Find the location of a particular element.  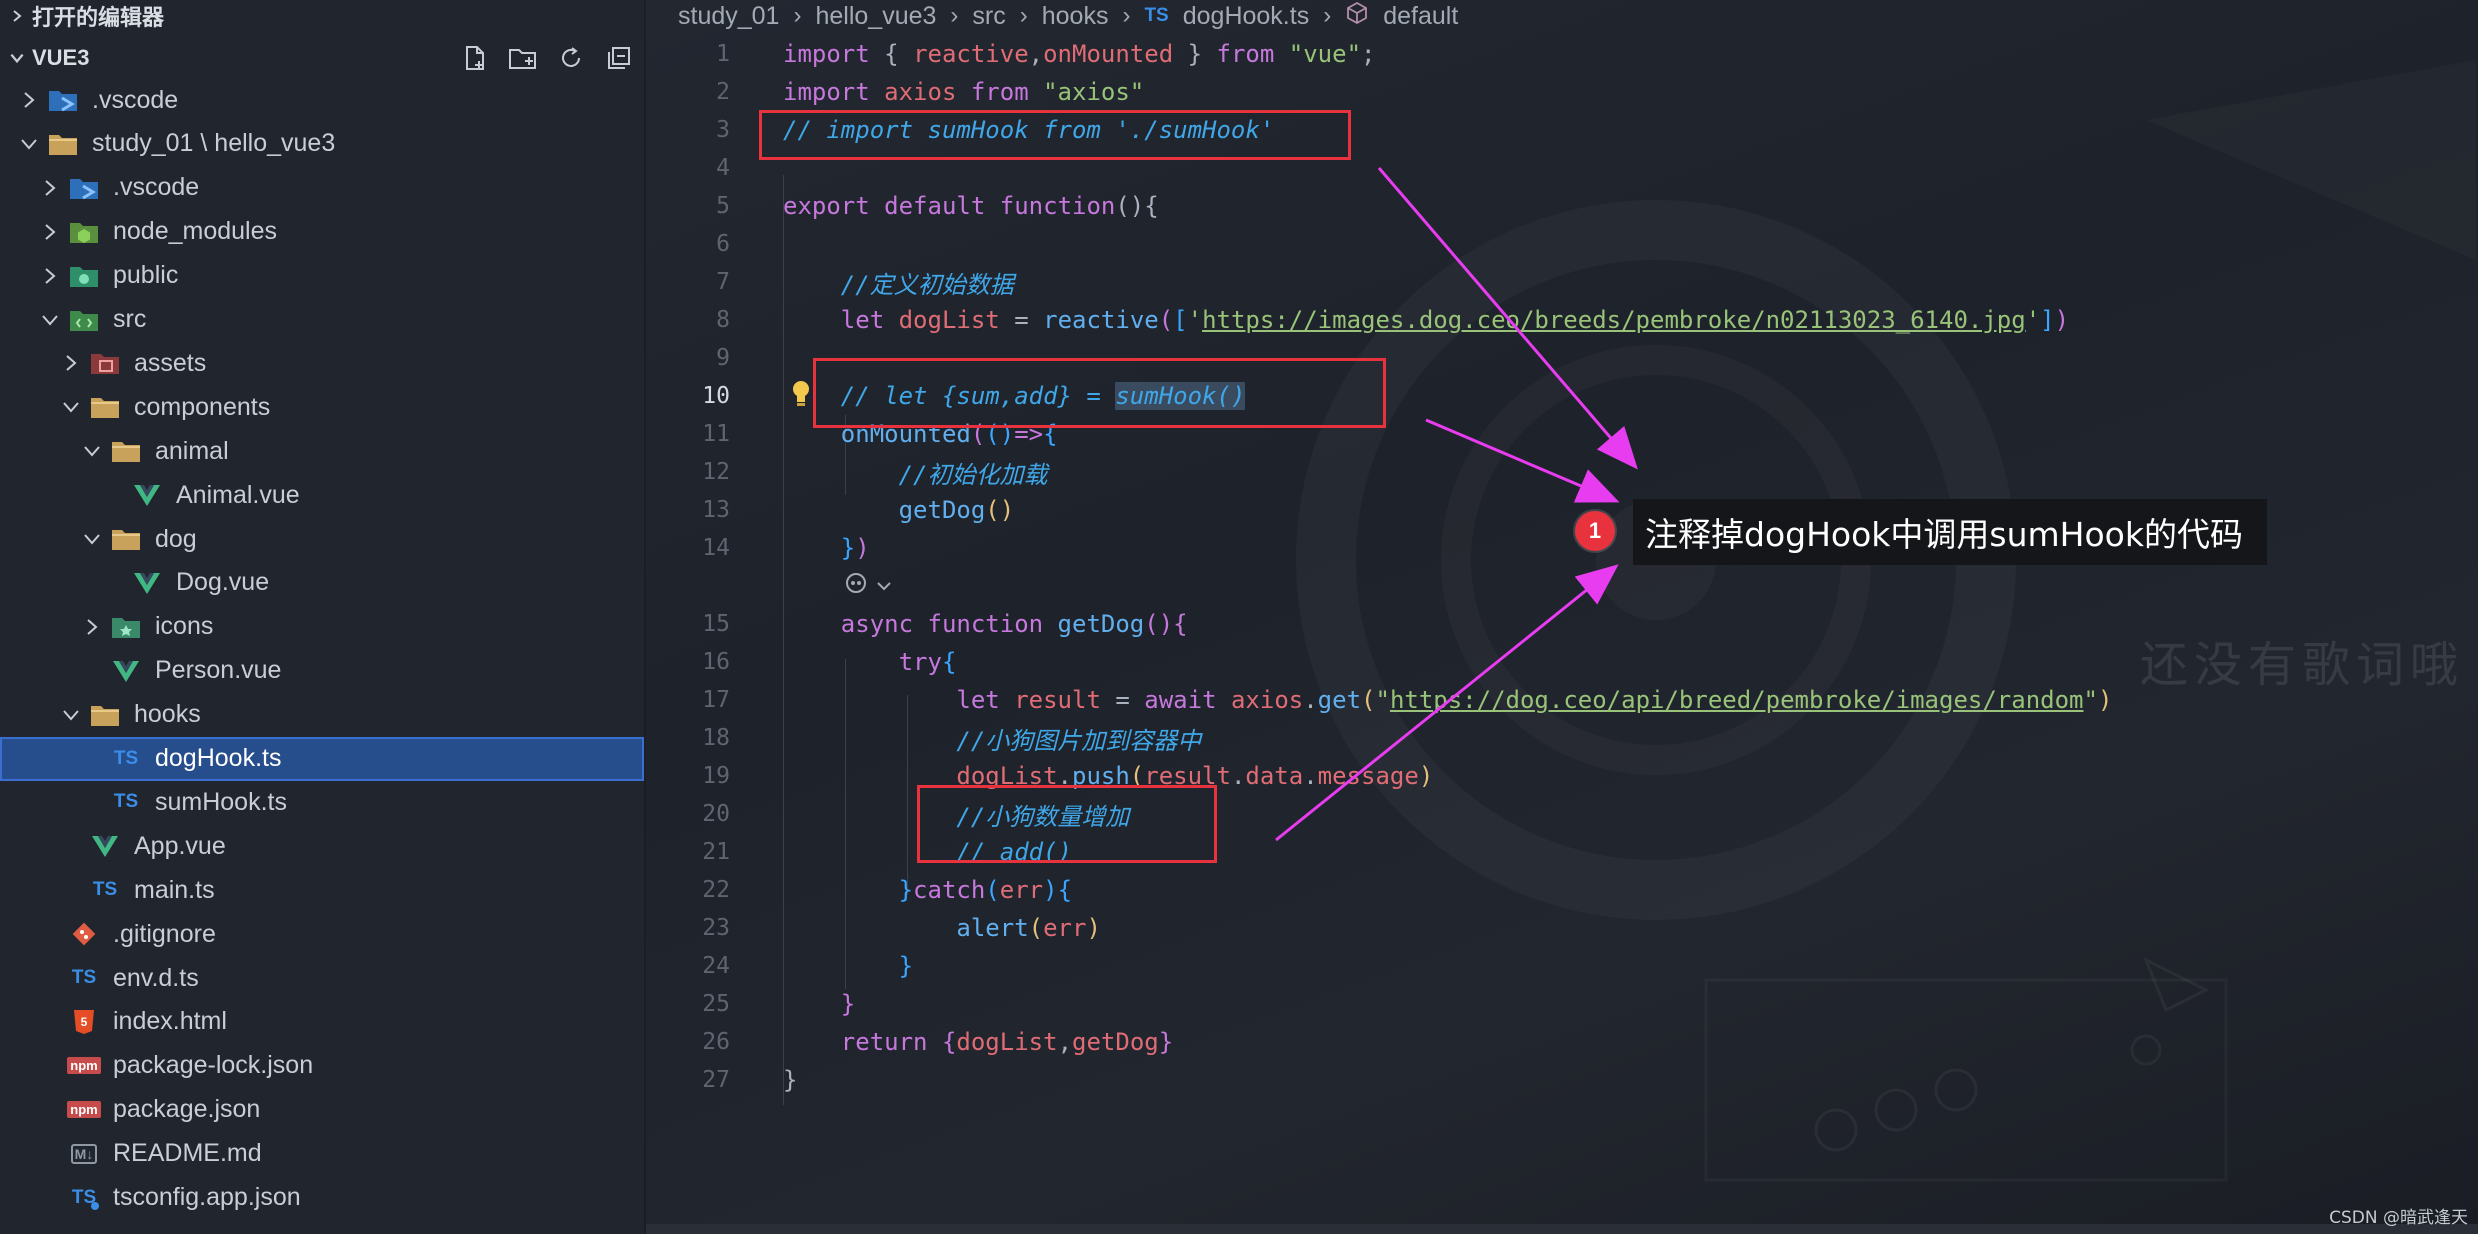

refresh-icon is located at coordinates (571, 58).